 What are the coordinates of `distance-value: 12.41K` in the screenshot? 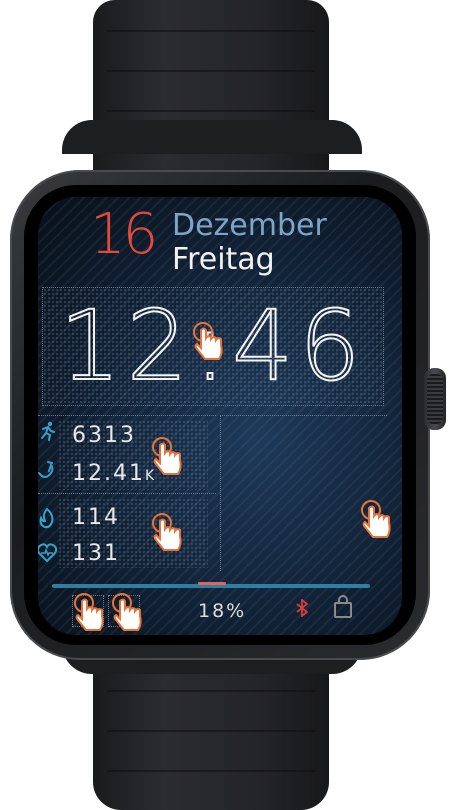 It's located at (113, 475).